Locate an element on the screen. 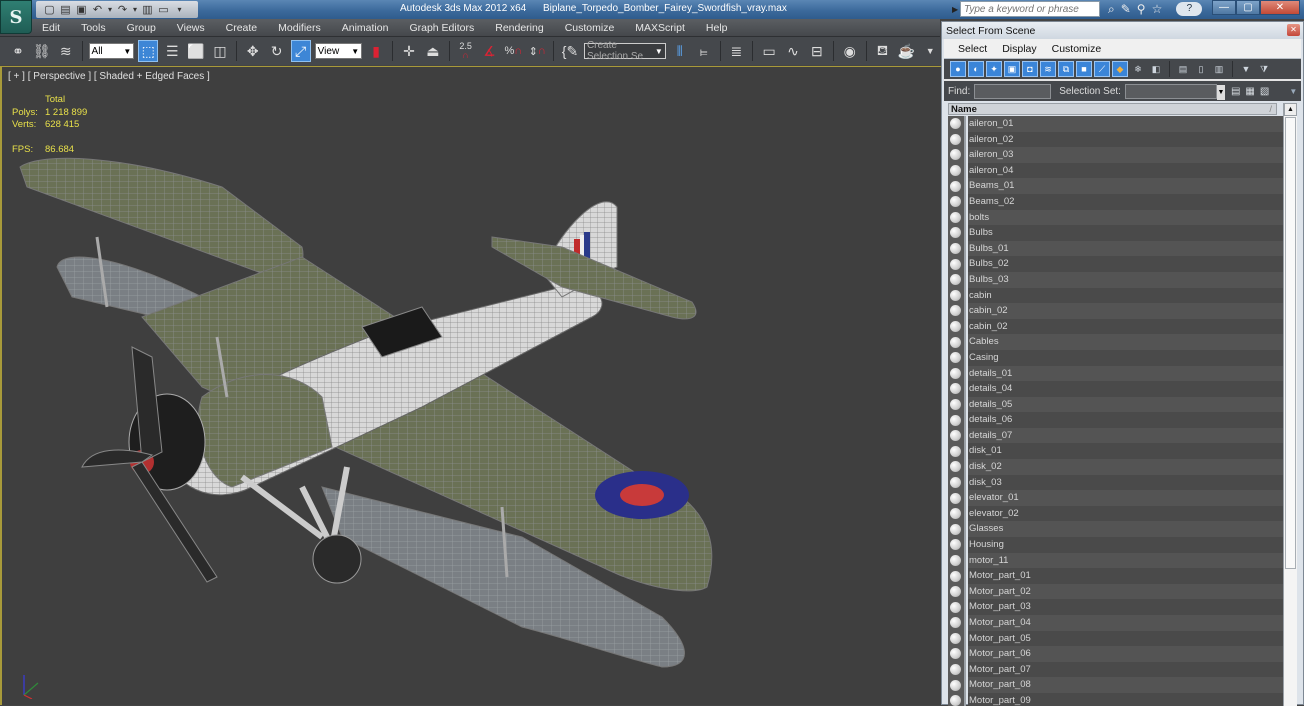  list-item: Motor_part_08 is located at coordinates (1115, 685).